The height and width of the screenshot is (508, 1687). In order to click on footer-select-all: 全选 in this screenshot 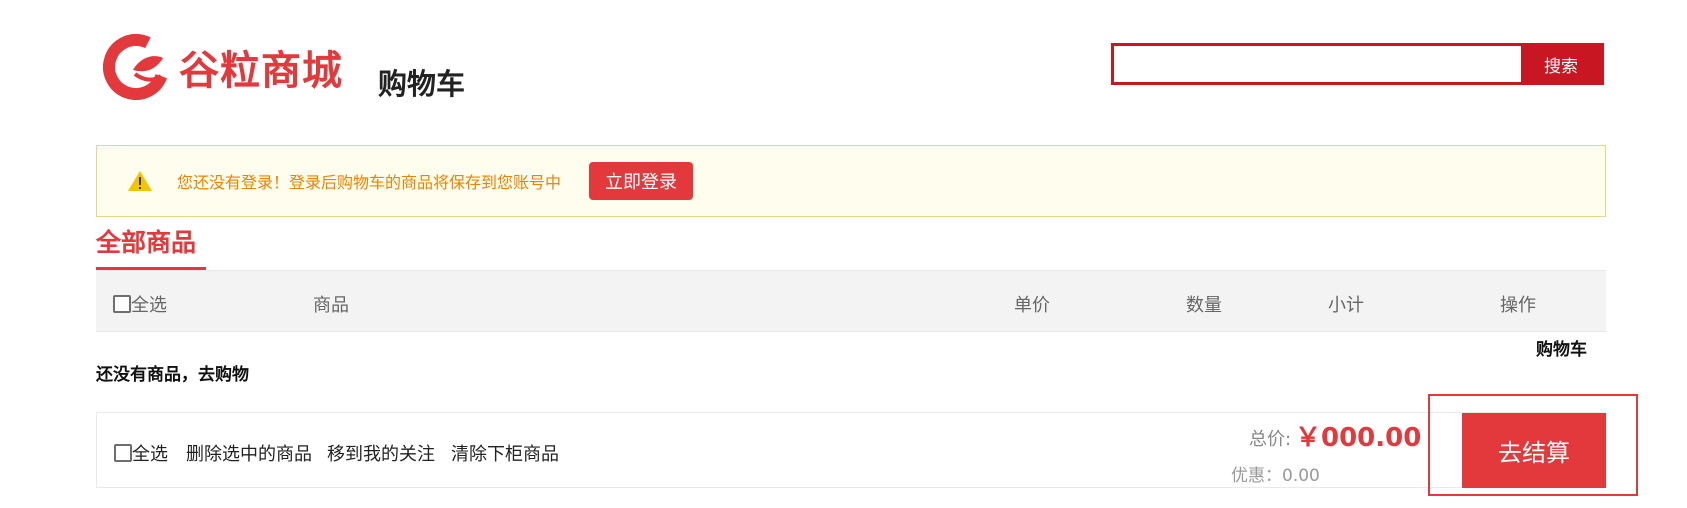, I will do `click(141, 453)`.